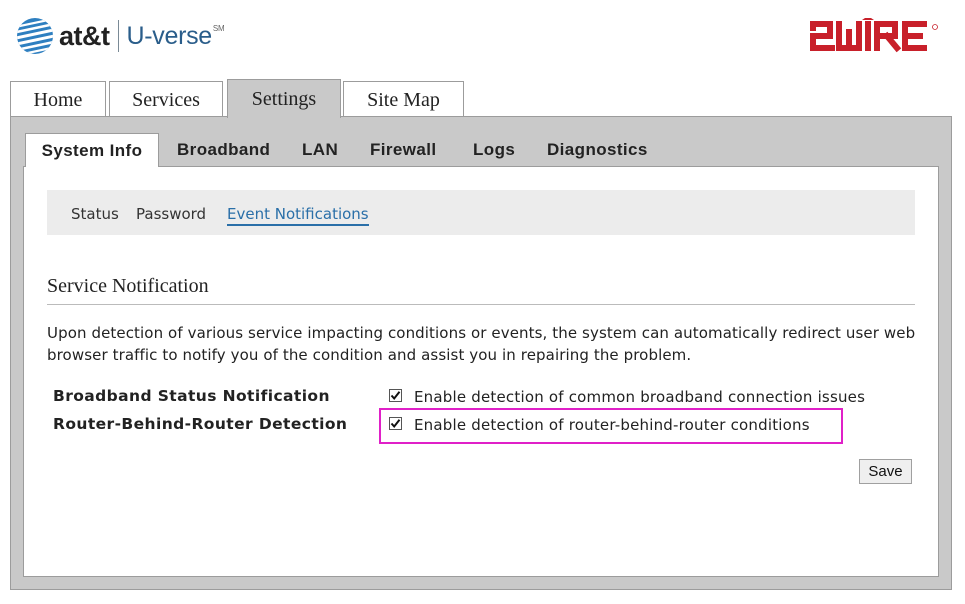  Describe the element at coordinates (95, 214) in the screenshot. I see `subnav-status: Status` at that location.